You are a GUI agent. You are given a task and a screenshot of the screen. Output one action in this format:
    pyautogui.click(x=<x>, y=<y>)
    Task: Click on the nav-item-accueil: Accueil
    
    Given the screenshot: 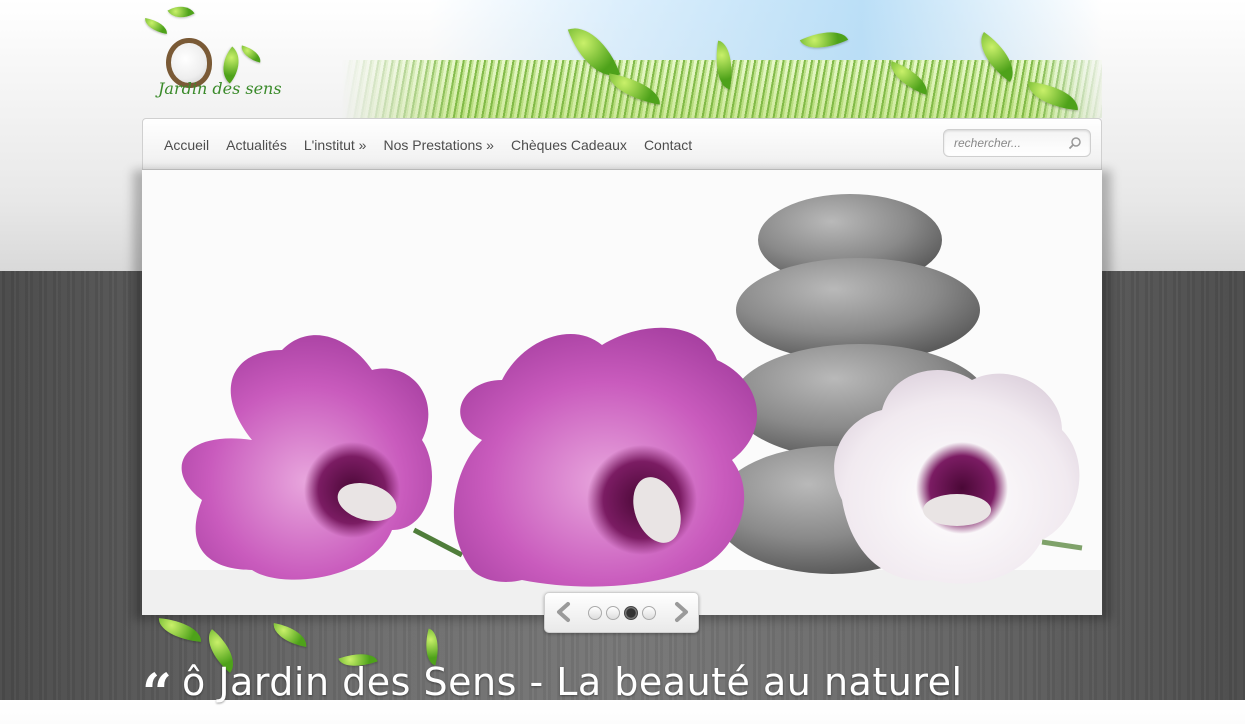 What is the action you would take?
    pyautogui.click(x=186, y=145)
    